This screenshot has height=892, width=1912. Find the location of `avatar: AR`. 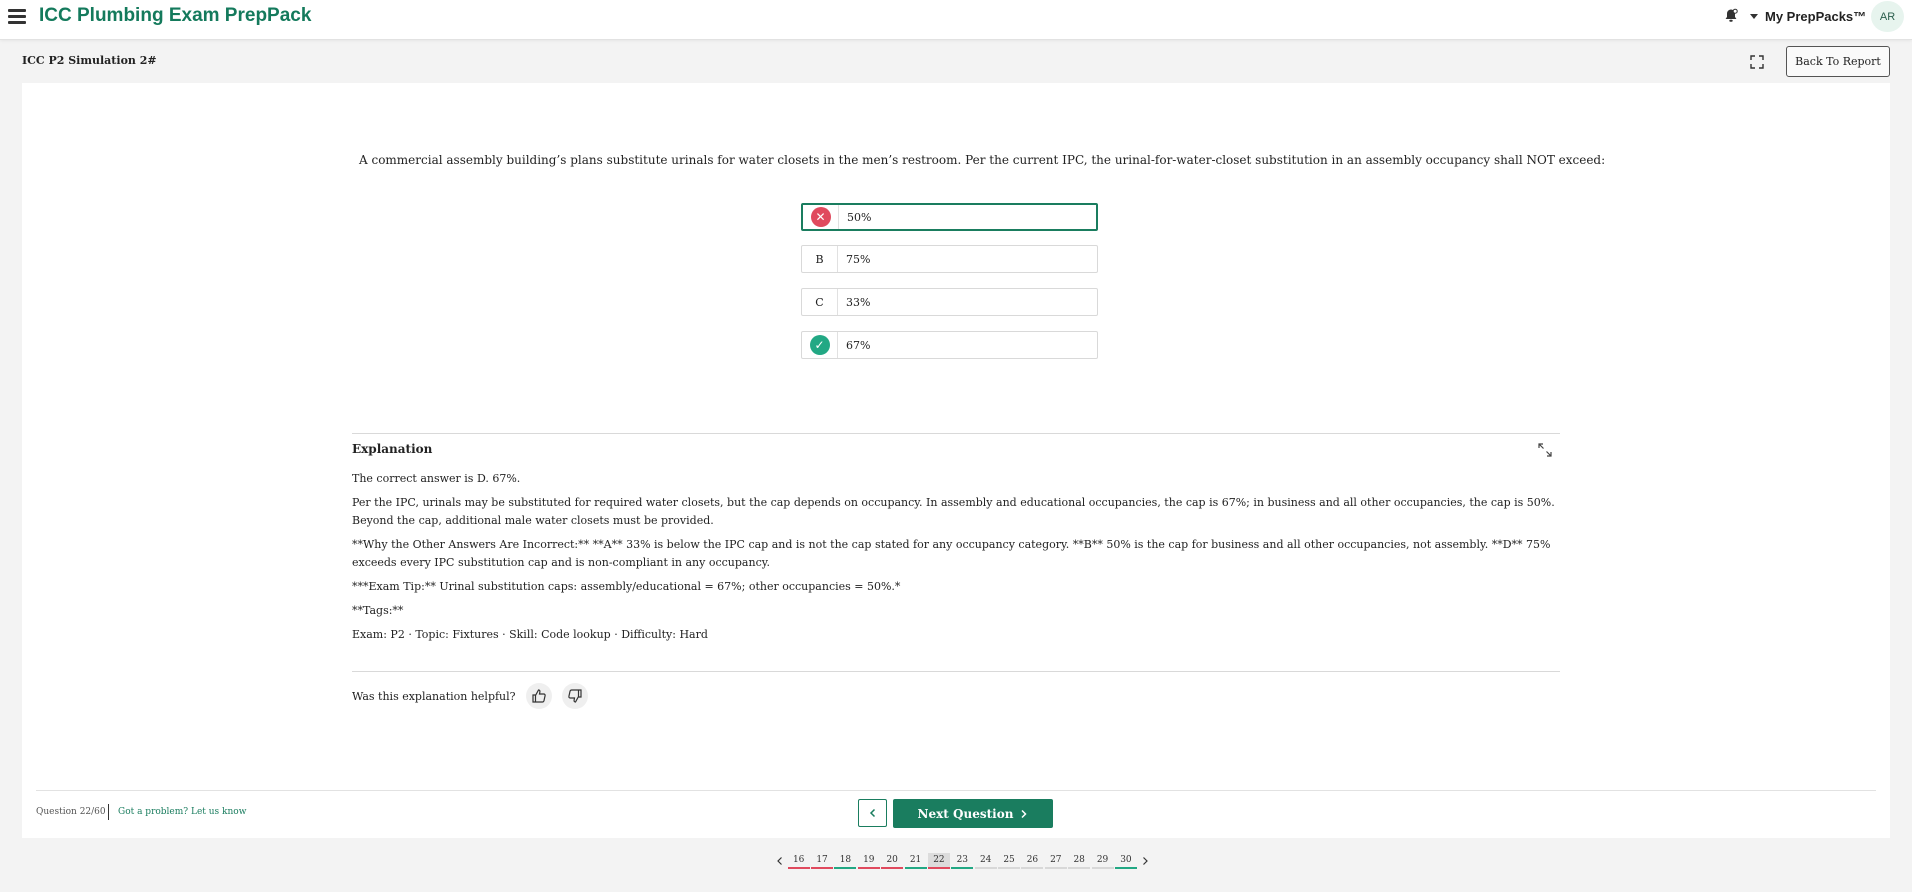

avatar: AR is located at coordinates (1887, 16).